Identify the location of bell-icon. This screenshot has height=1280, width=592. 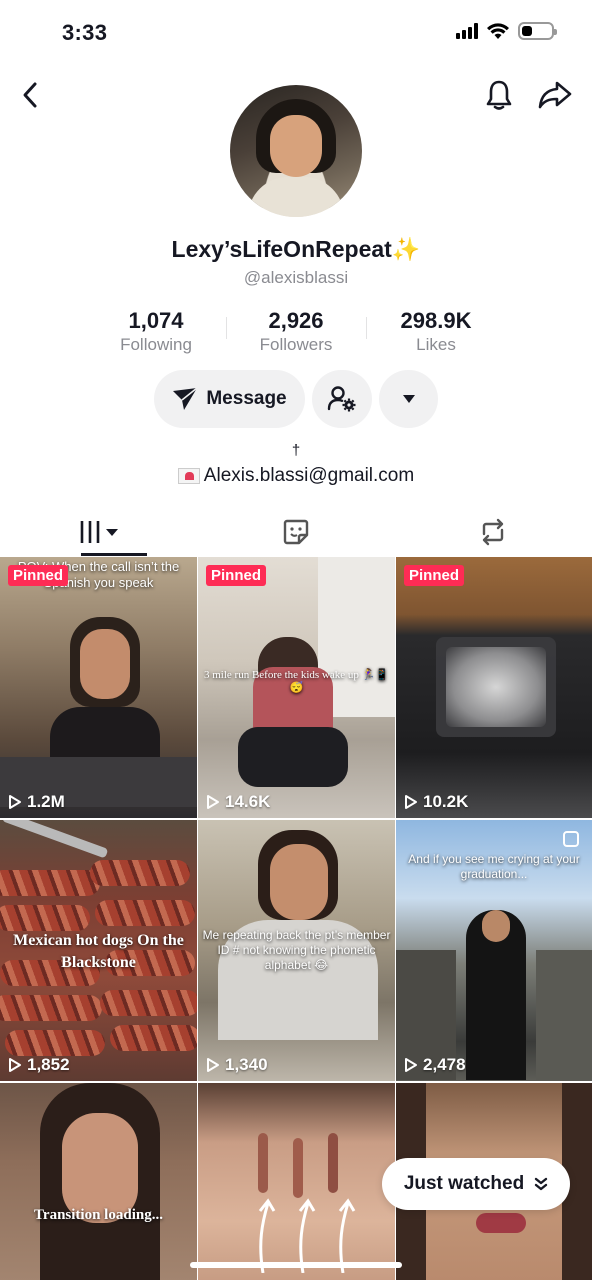
(499, 95).